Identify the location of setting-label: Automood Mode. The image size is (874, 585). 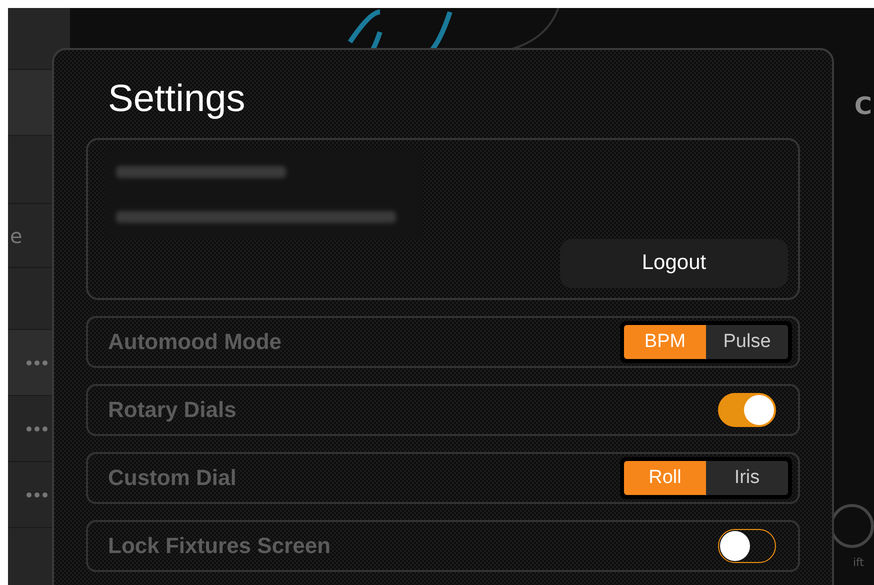
(195, 342).